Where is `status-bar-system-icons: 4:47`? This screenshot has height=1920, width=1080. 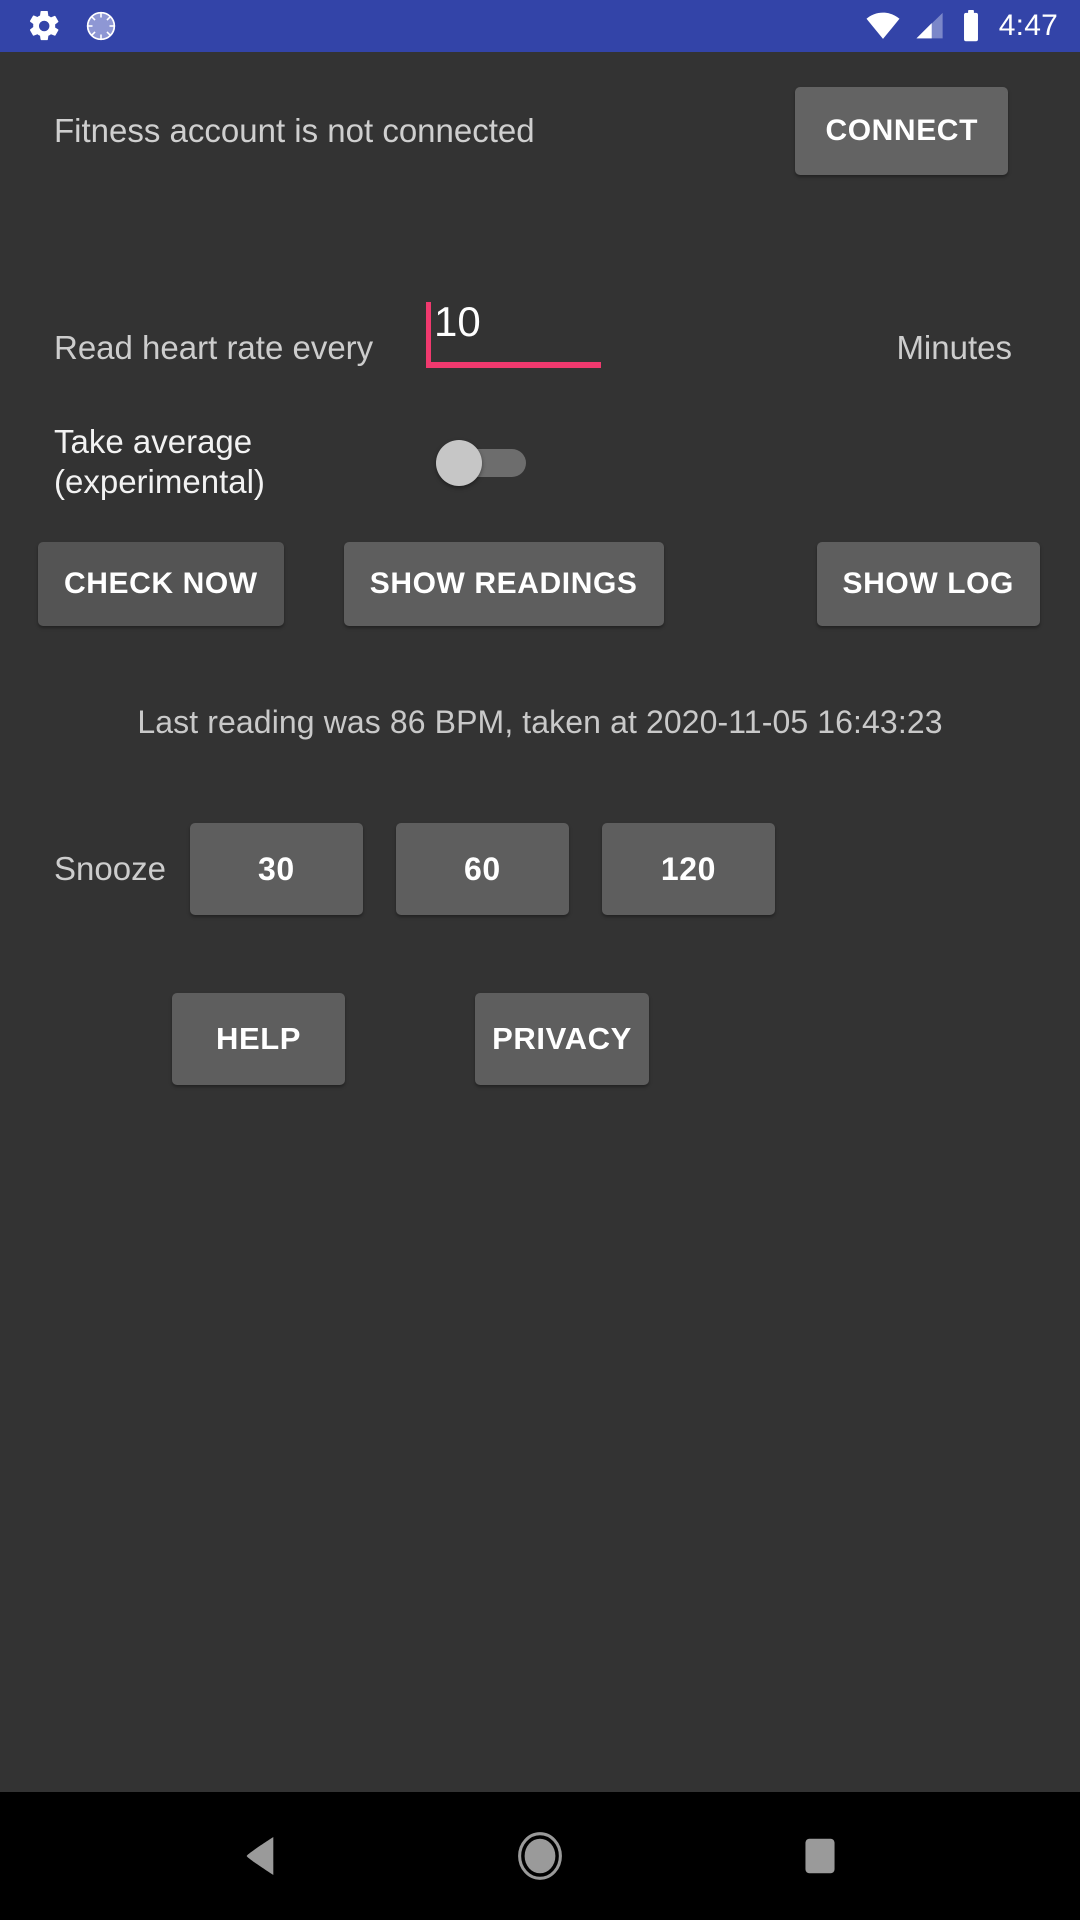 status-bar-system-icons: 4:47 is located at coordinates (961, 26).